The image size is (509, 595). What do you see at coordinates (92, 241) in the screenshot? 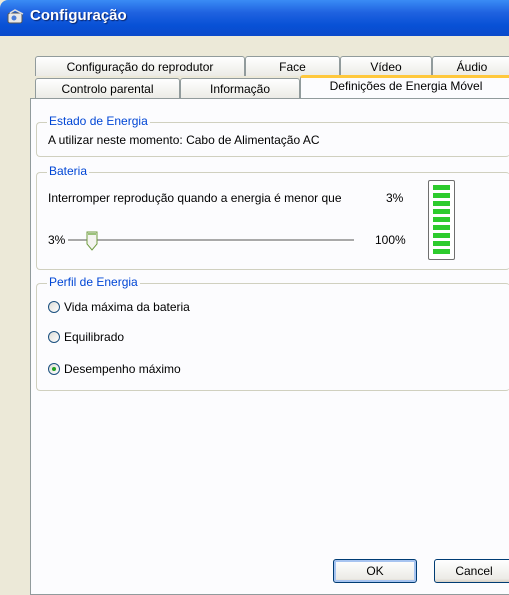
I see `battery-slider-thumb` at bounding box center [92, 241].